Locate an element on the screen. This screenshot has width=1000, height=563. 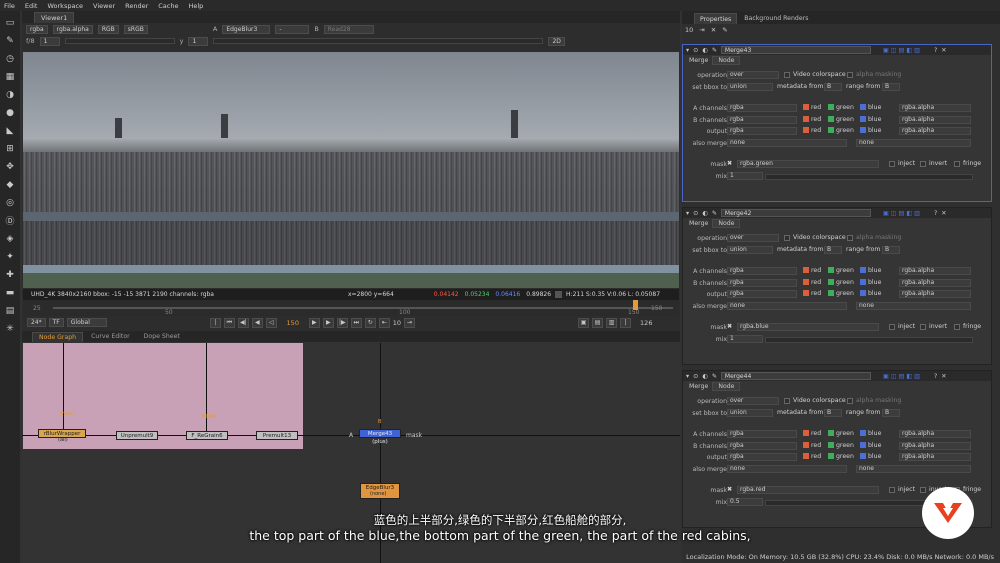
view-mode-dropdown: 2D is located at coordinates (556, 41).